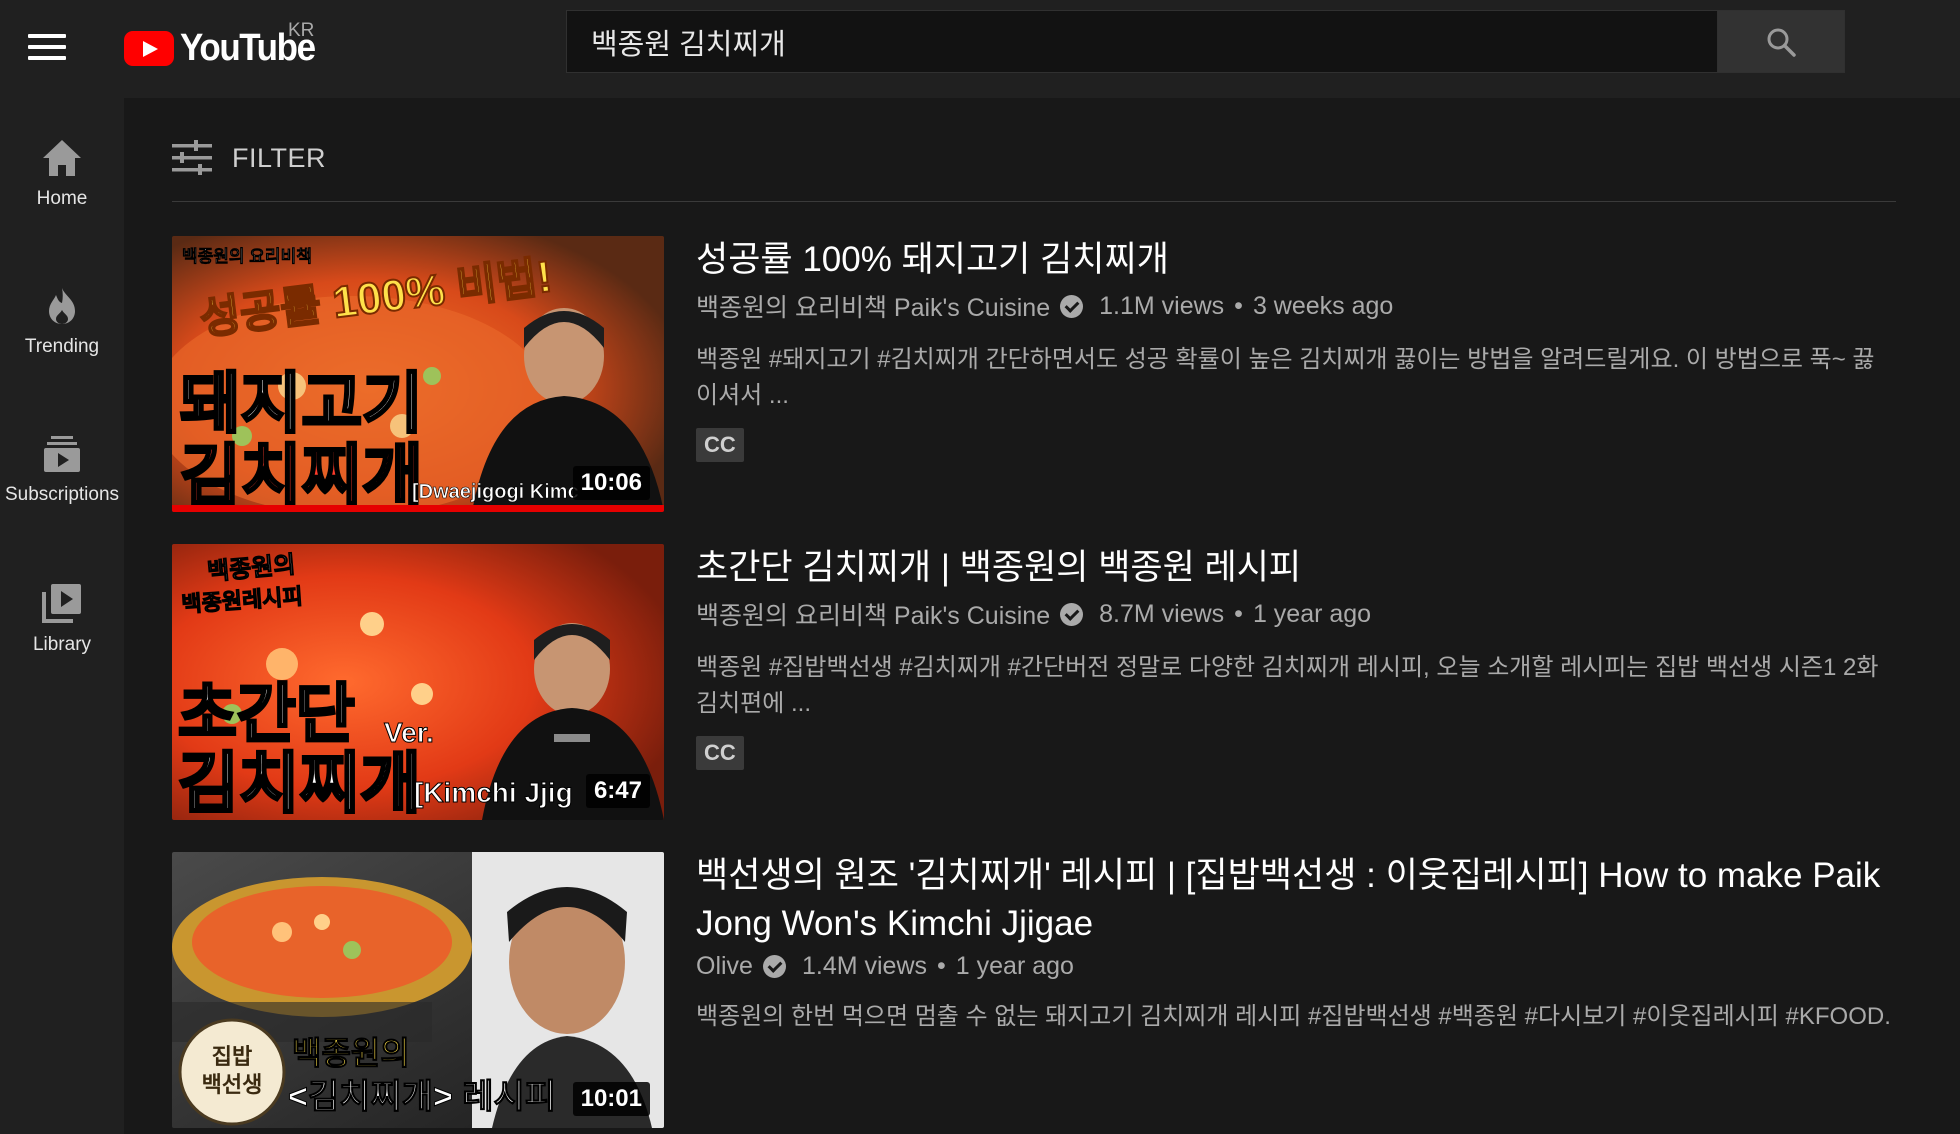  Describe the element at coordinates (724, 966) in the screenshot. I see `channel-name: Olive` at that location.